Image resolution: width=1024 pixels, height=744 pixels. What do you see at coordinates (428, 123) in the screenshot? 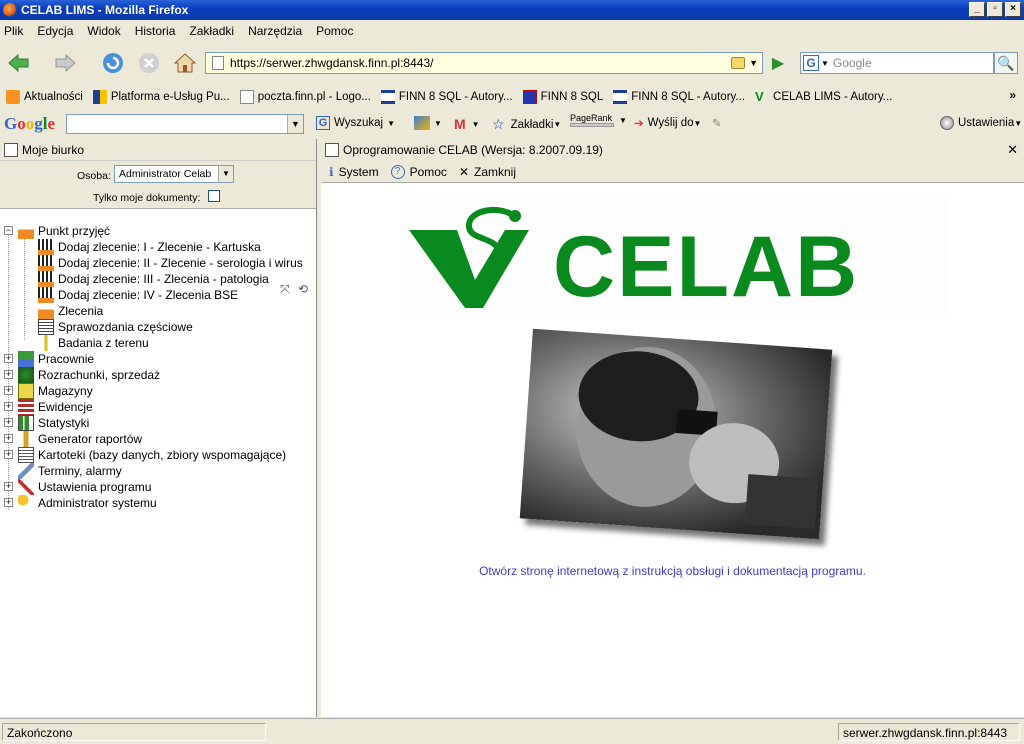
I see `popup-blocker-icon: ▼` at bounding box center [428, 123].